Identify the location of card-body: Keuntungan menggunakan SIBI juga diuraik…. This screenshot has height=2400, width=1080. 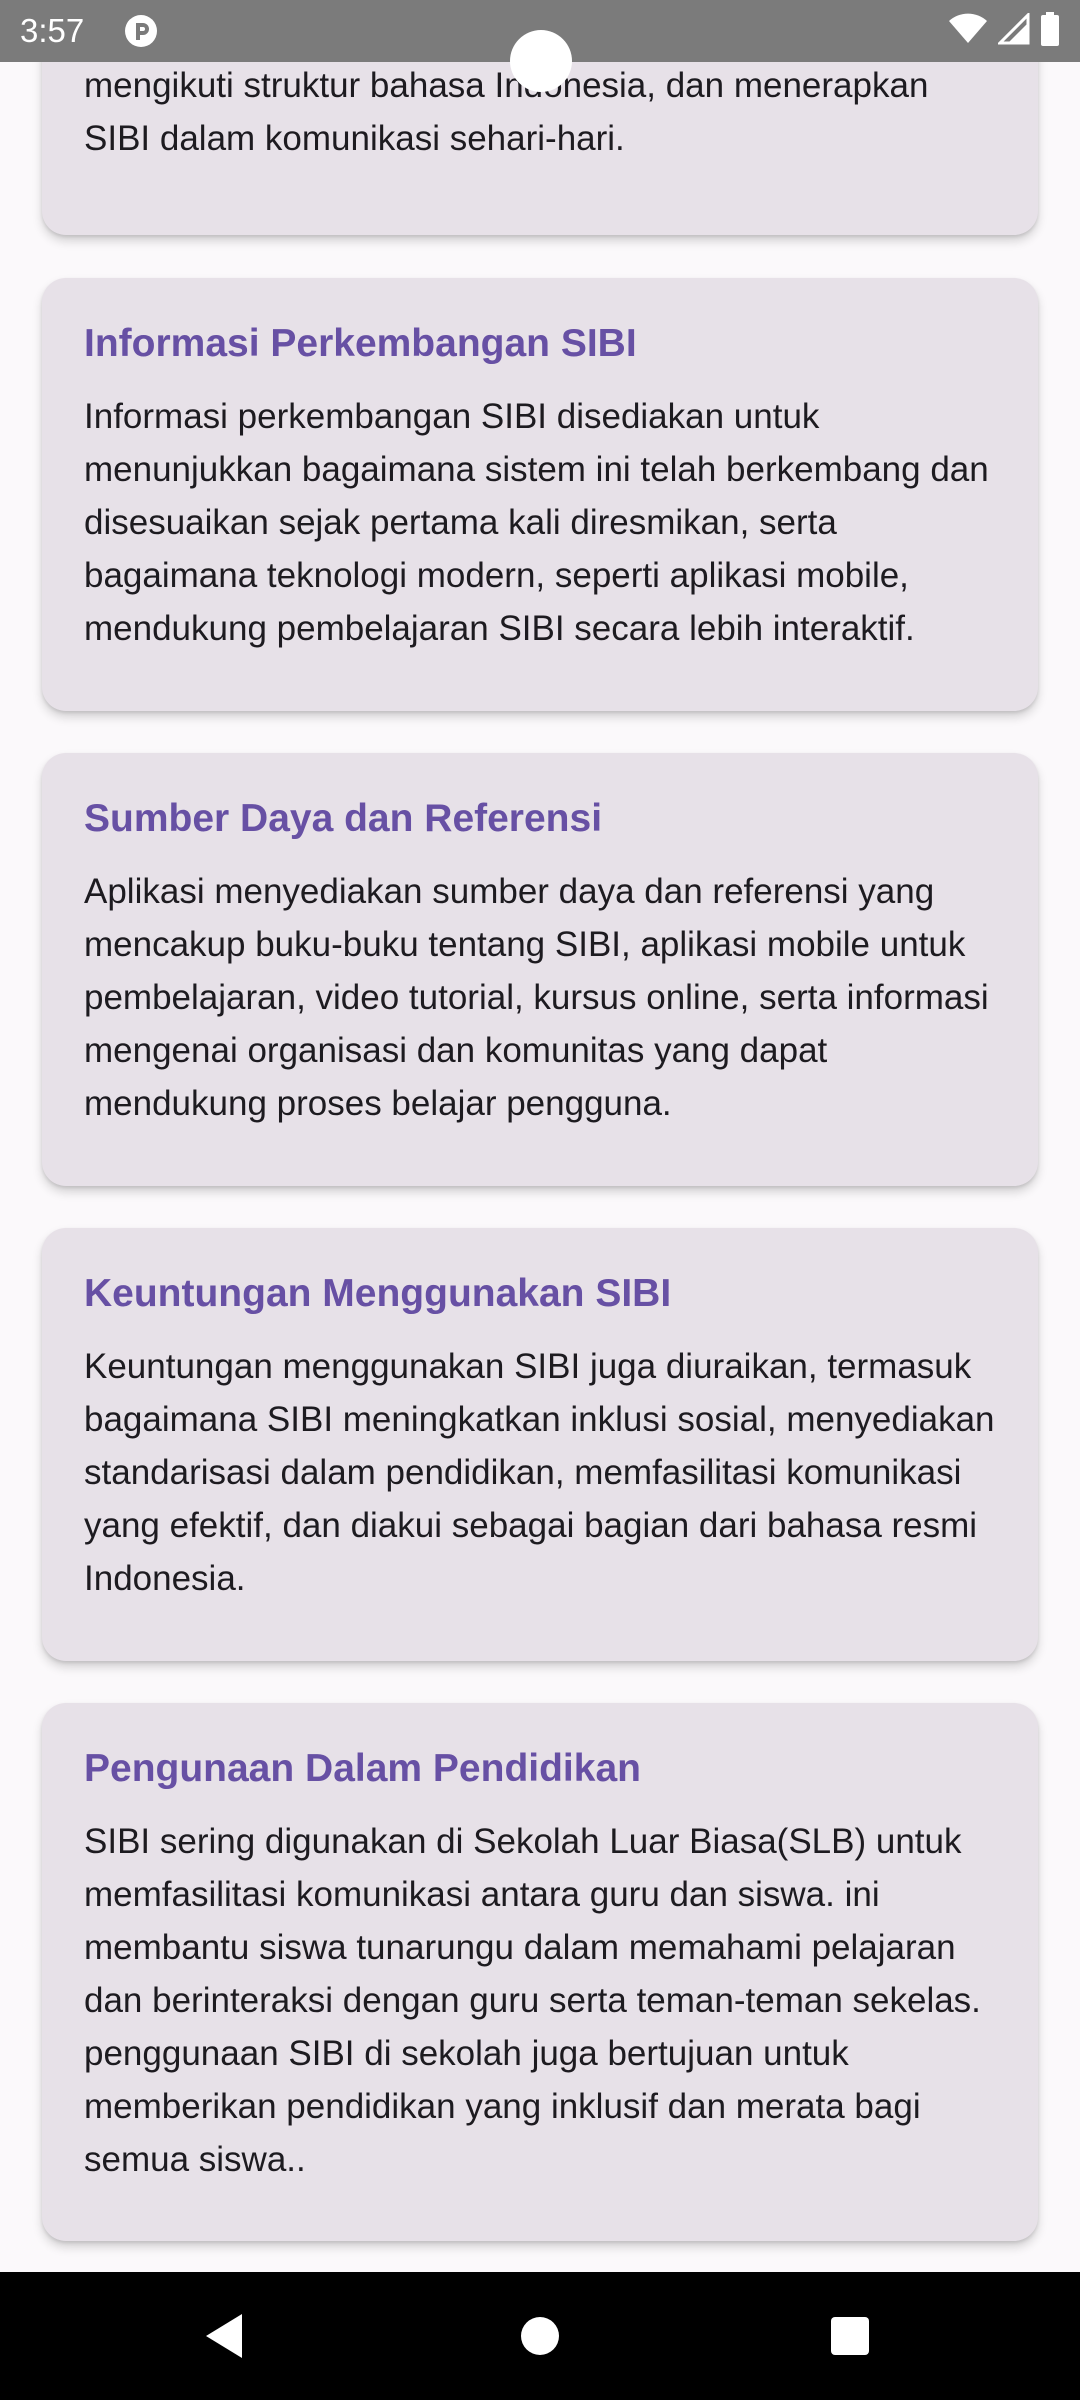
(539, 1472).